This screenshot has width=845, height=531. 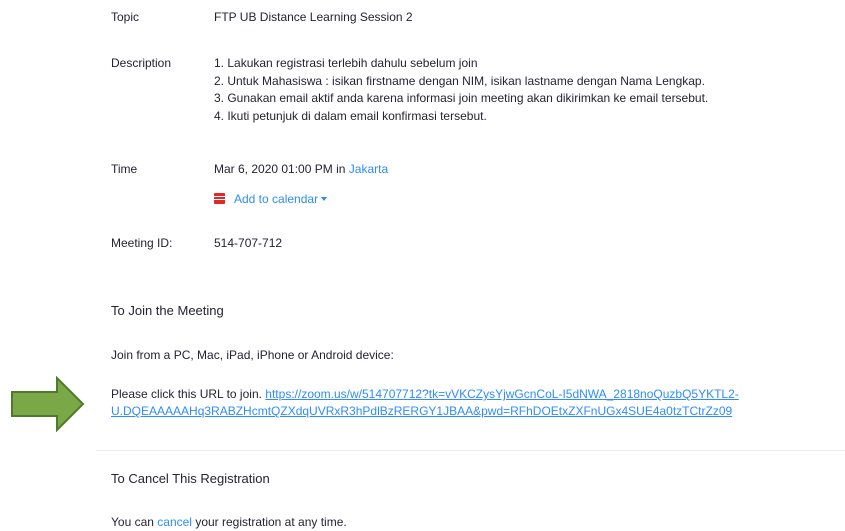 I want to click on topic-label: Topic, so click(x=125, y=17).